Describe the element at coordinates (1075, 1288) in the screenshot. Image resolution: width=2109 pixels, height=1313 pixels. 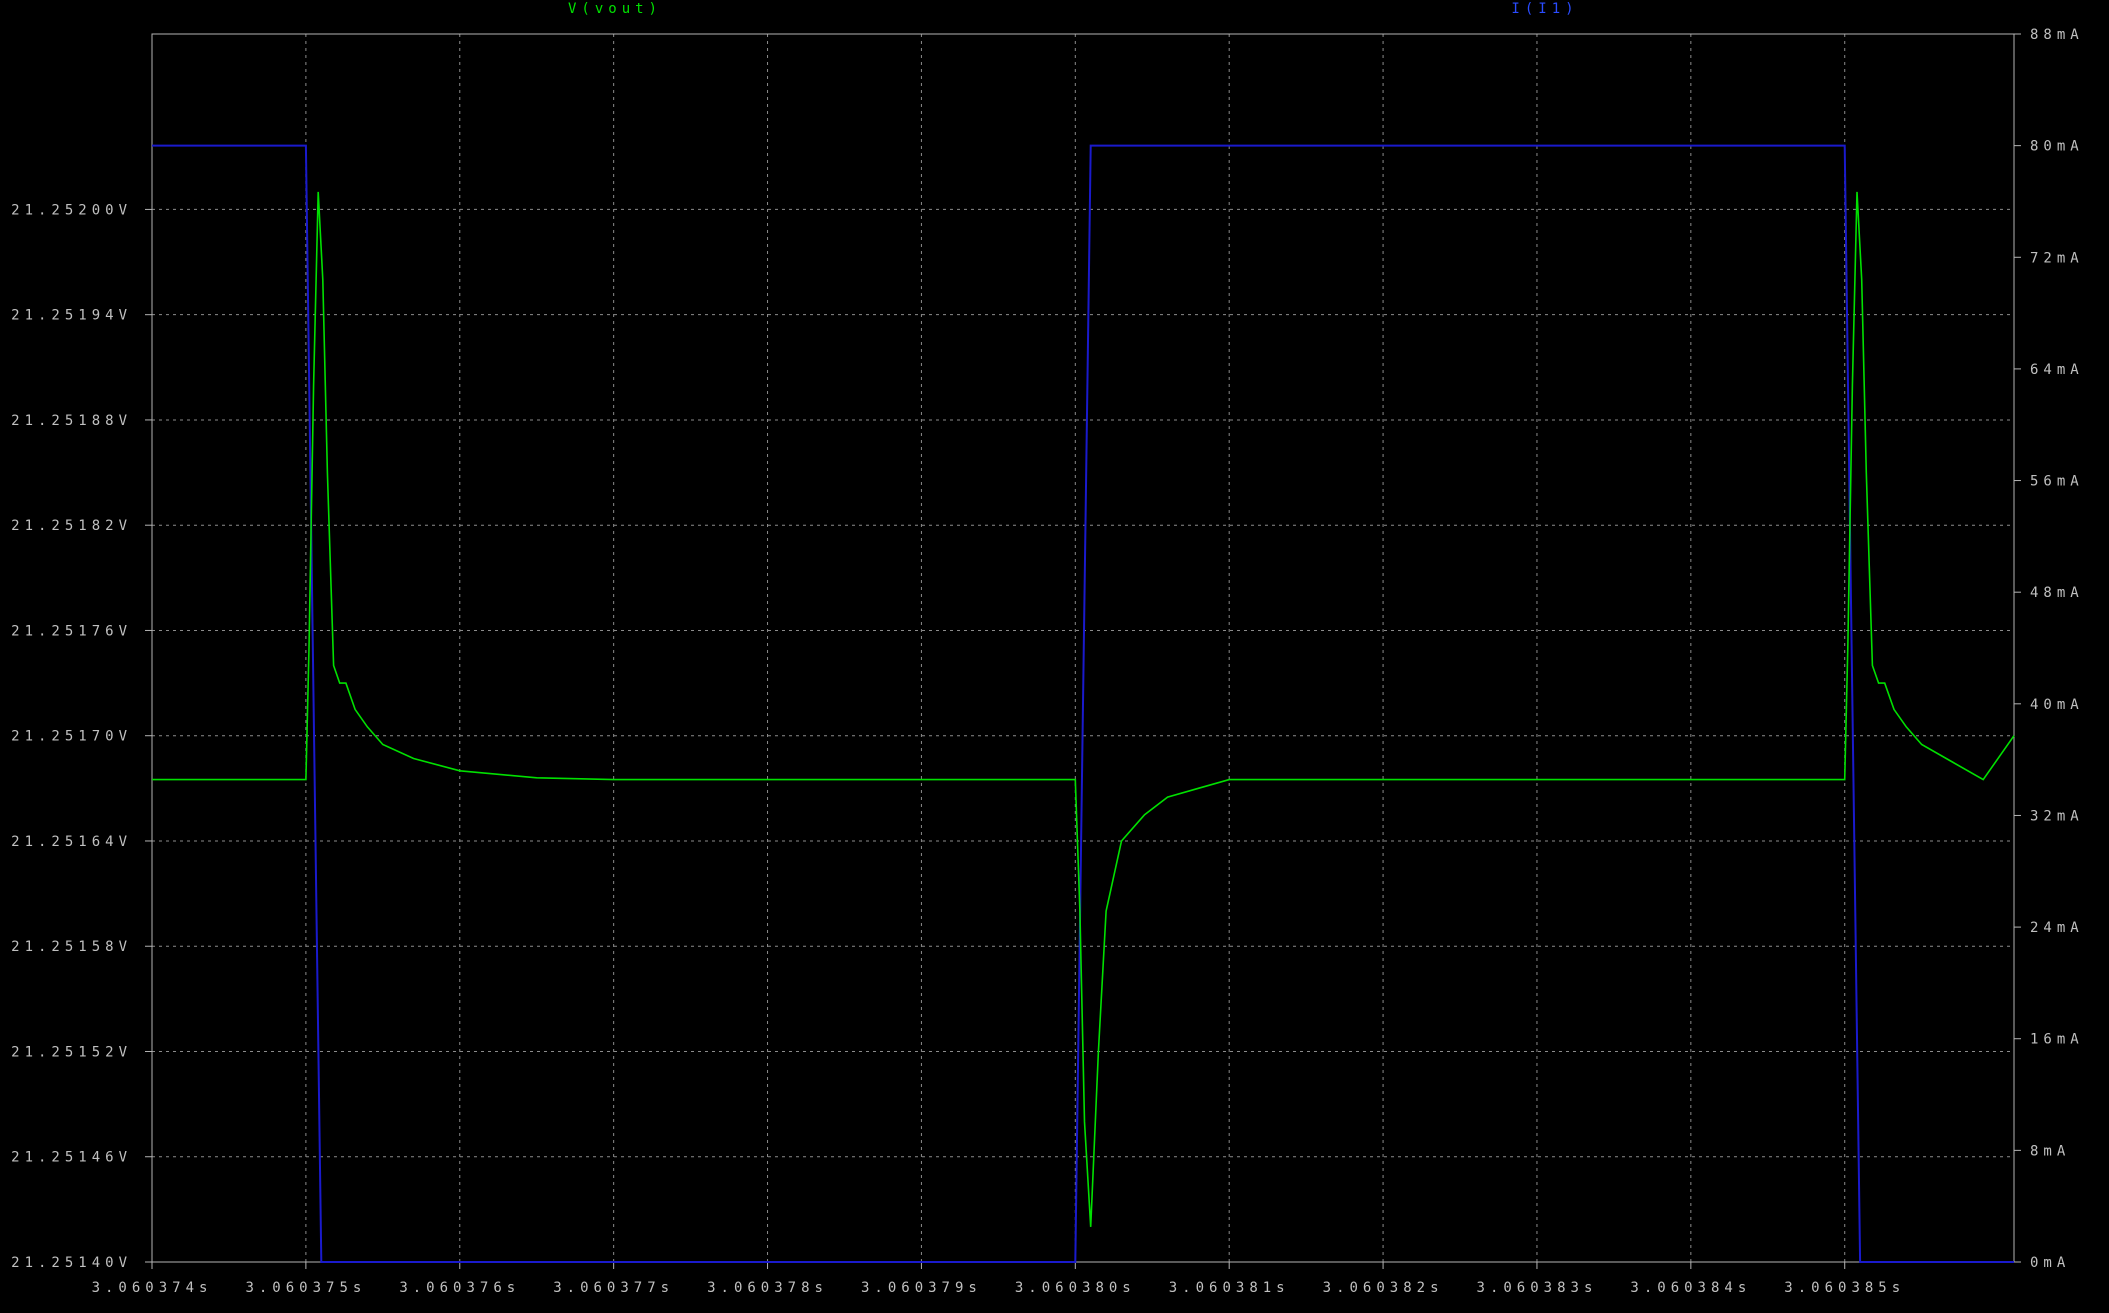
I see `x-tick-label: 3.060380s` at that location.